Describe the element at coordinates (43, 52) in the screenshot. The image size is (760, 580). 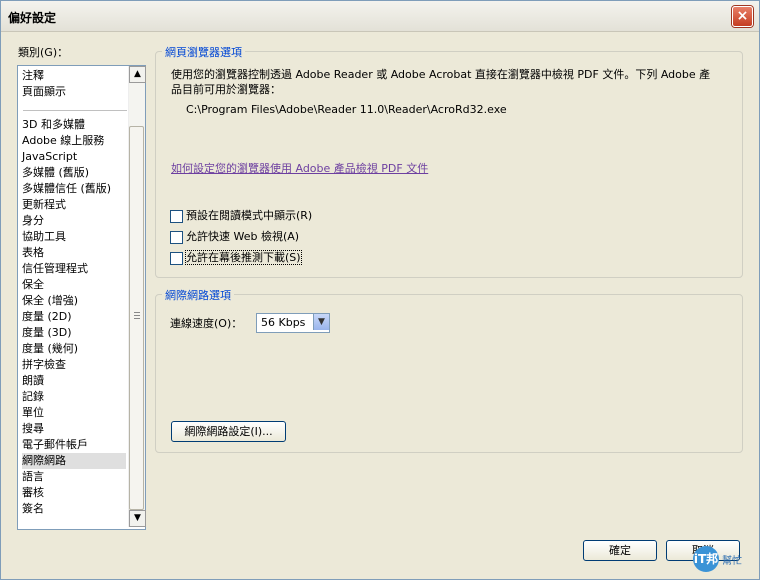
I see `category-label: 類別(G)：` at that location.